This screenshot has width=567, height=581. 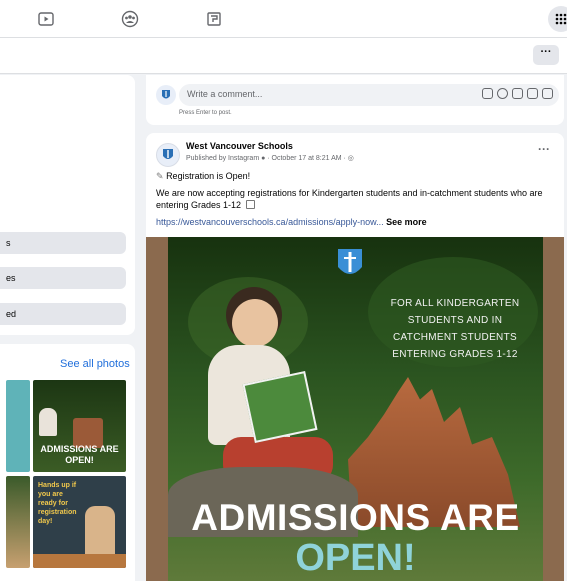 What do you see at coordinates (283, 19) in the screenshot?
I see `top-navigation` at bounding box center [283, 19].